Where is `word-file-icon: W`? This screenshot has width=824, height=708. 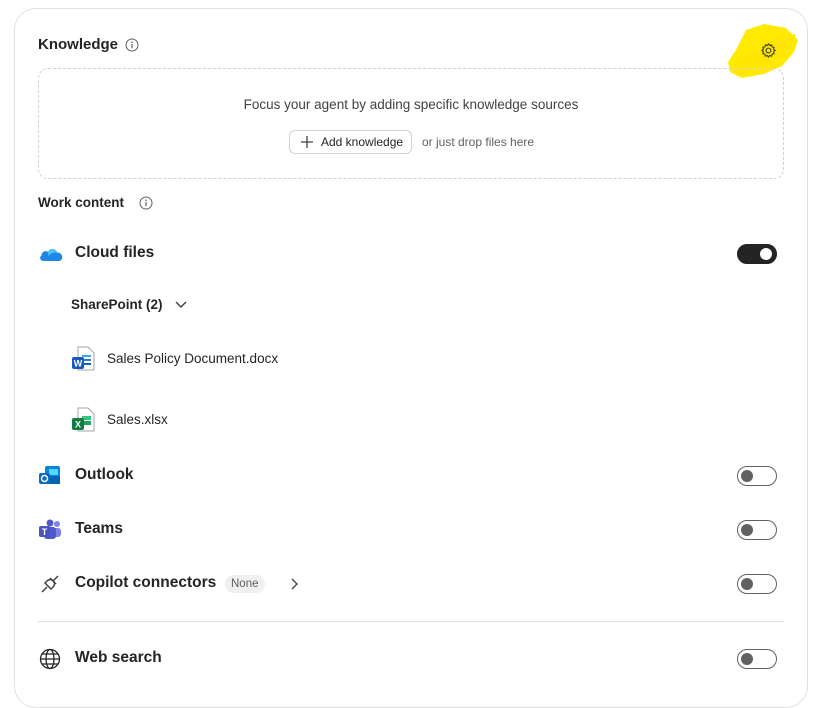 word-file-icon: W is located at coordinates (83, 358).